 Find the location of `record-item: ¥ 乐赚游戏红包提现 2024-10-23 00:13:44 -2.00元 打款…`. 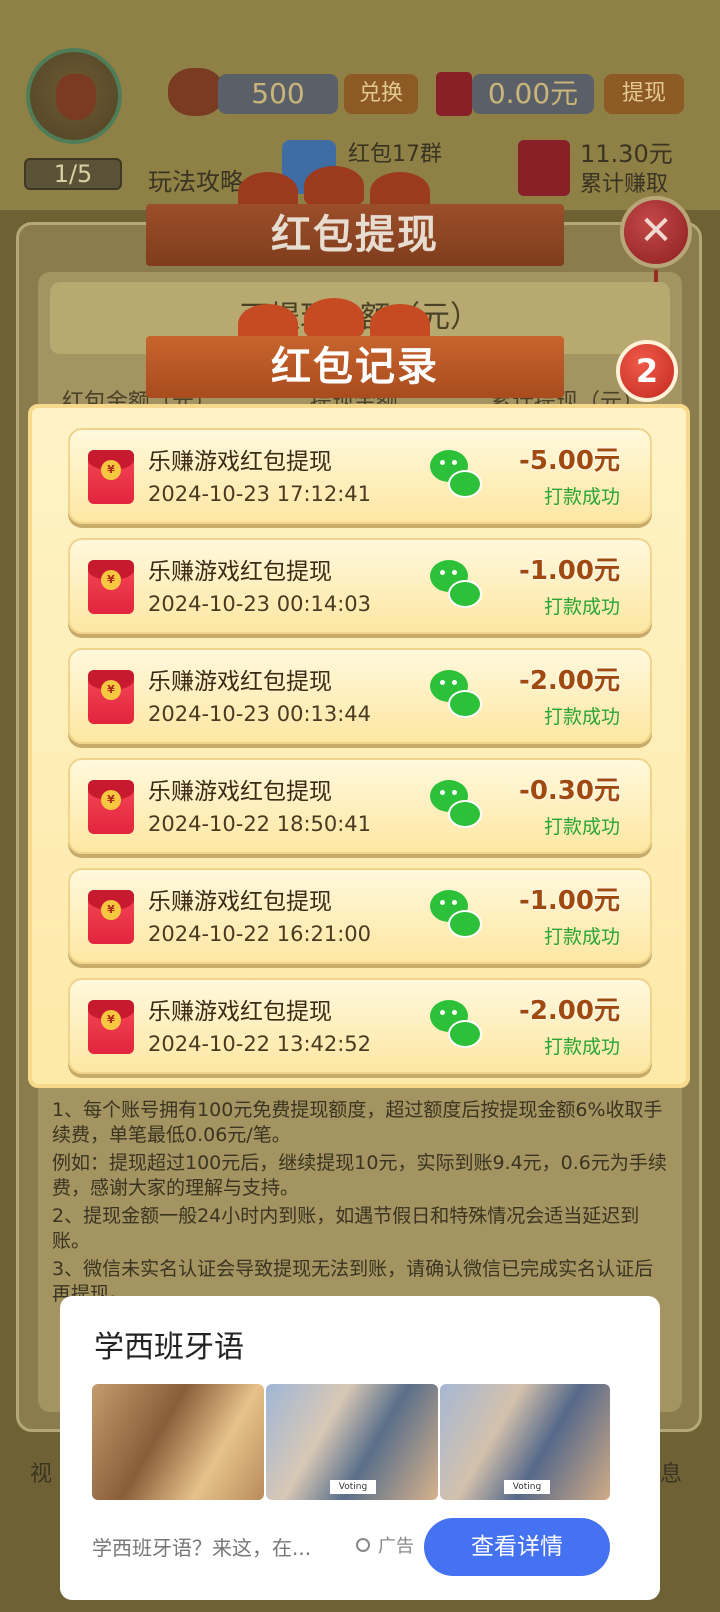

record-item: ¥ 乐赚游戏红包提现 2024-10-23 00:13:44 -2.00元 打款… is located at coordinates (360, 696).